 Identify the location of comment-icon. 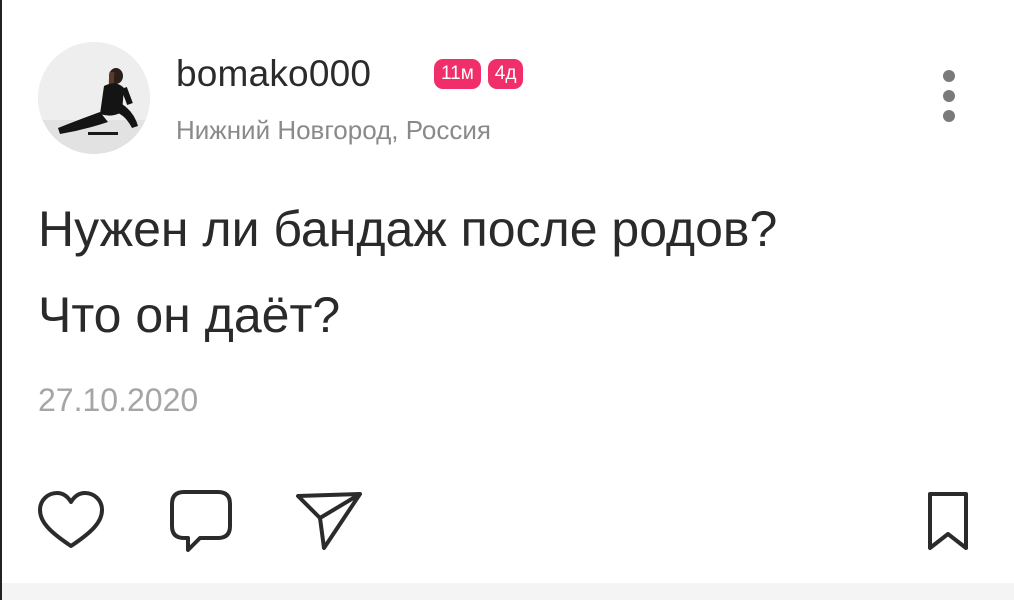
(201, 521).